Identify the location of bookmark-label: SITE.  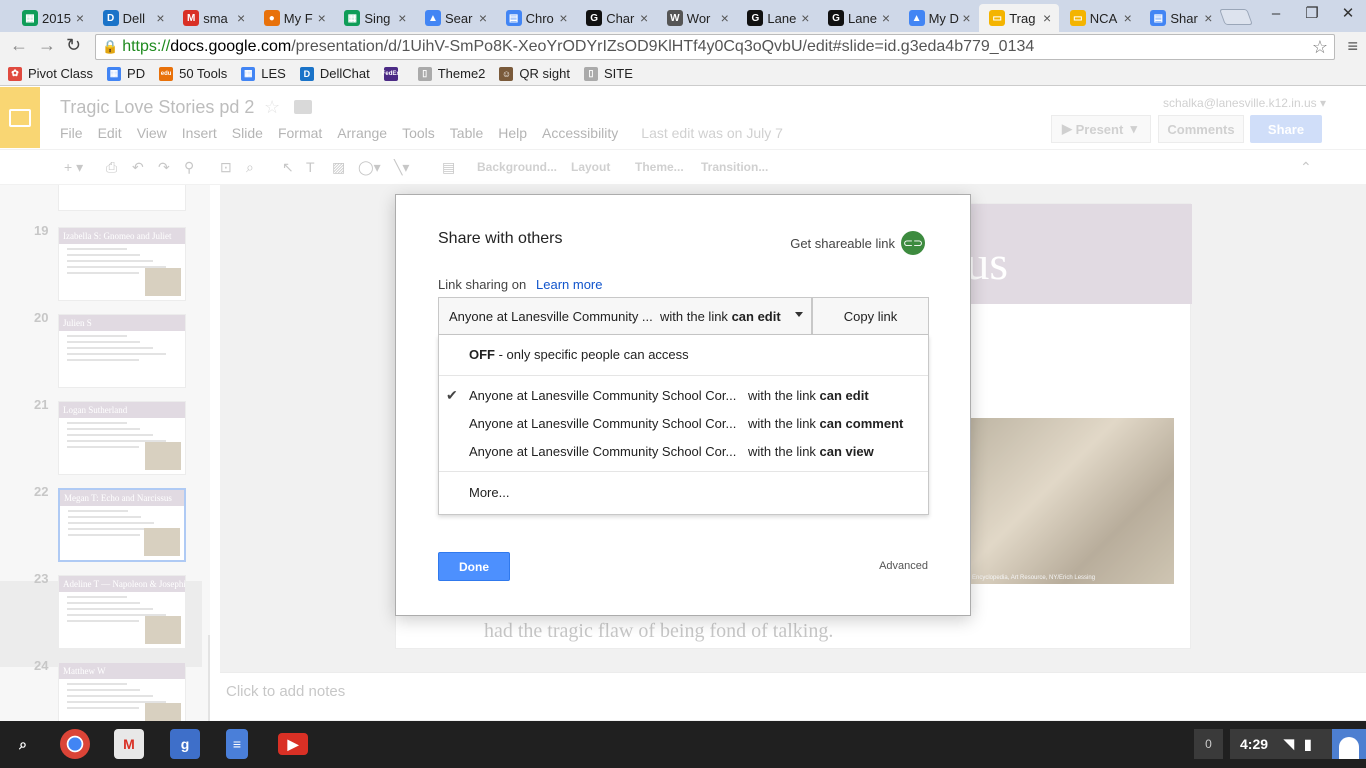
(618, 73).